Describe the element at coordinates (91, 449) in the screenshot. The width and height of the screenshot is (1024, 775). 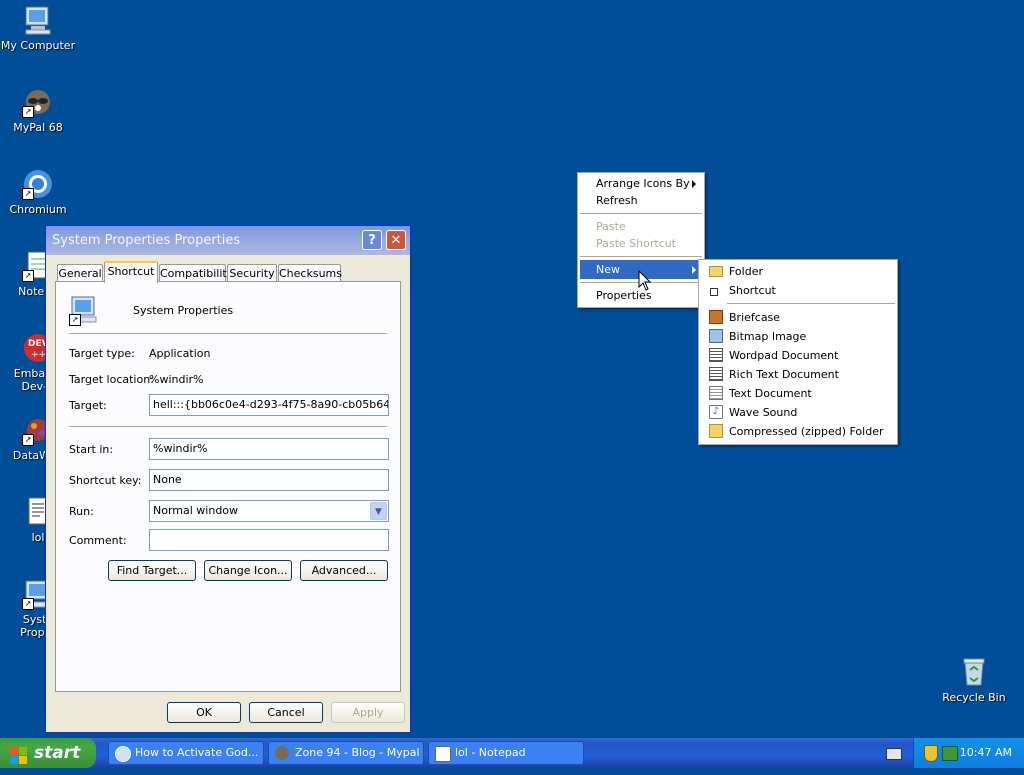
I see `start-in-label: Start in:` at that location.